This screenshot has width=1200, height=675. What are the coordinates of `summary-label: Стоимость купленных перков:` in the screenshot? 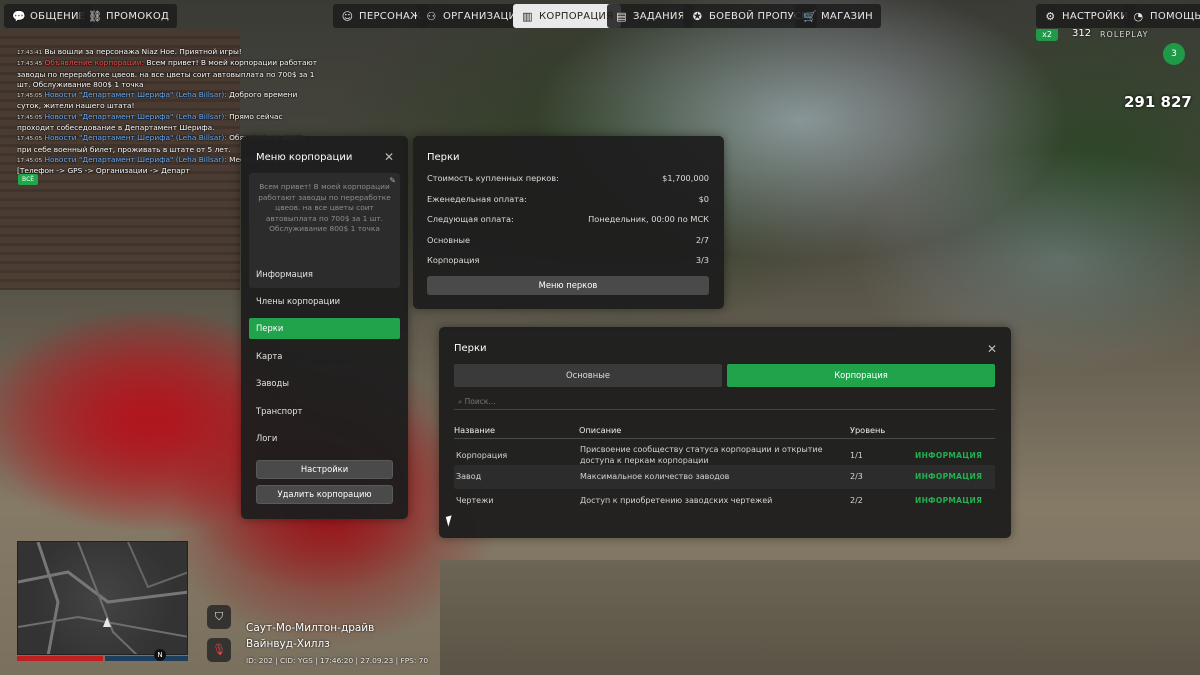 It's located at (493, 178).